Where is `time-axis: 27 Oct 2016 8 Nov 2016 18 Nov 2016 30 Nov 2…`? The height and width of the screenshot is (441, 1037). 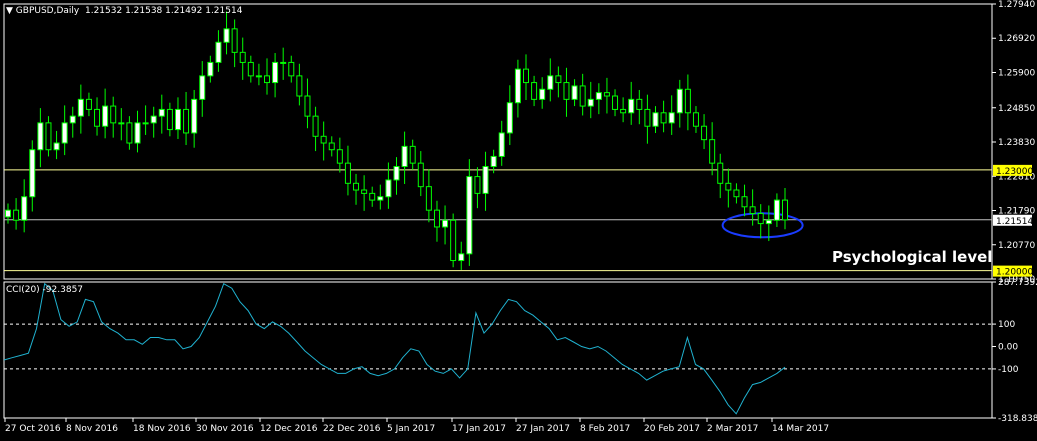 time-axis: 27 Oct 2016 8 Nov 2016 18 Nov 2016 30 Nov 2… is located at coordinates (416, 426).